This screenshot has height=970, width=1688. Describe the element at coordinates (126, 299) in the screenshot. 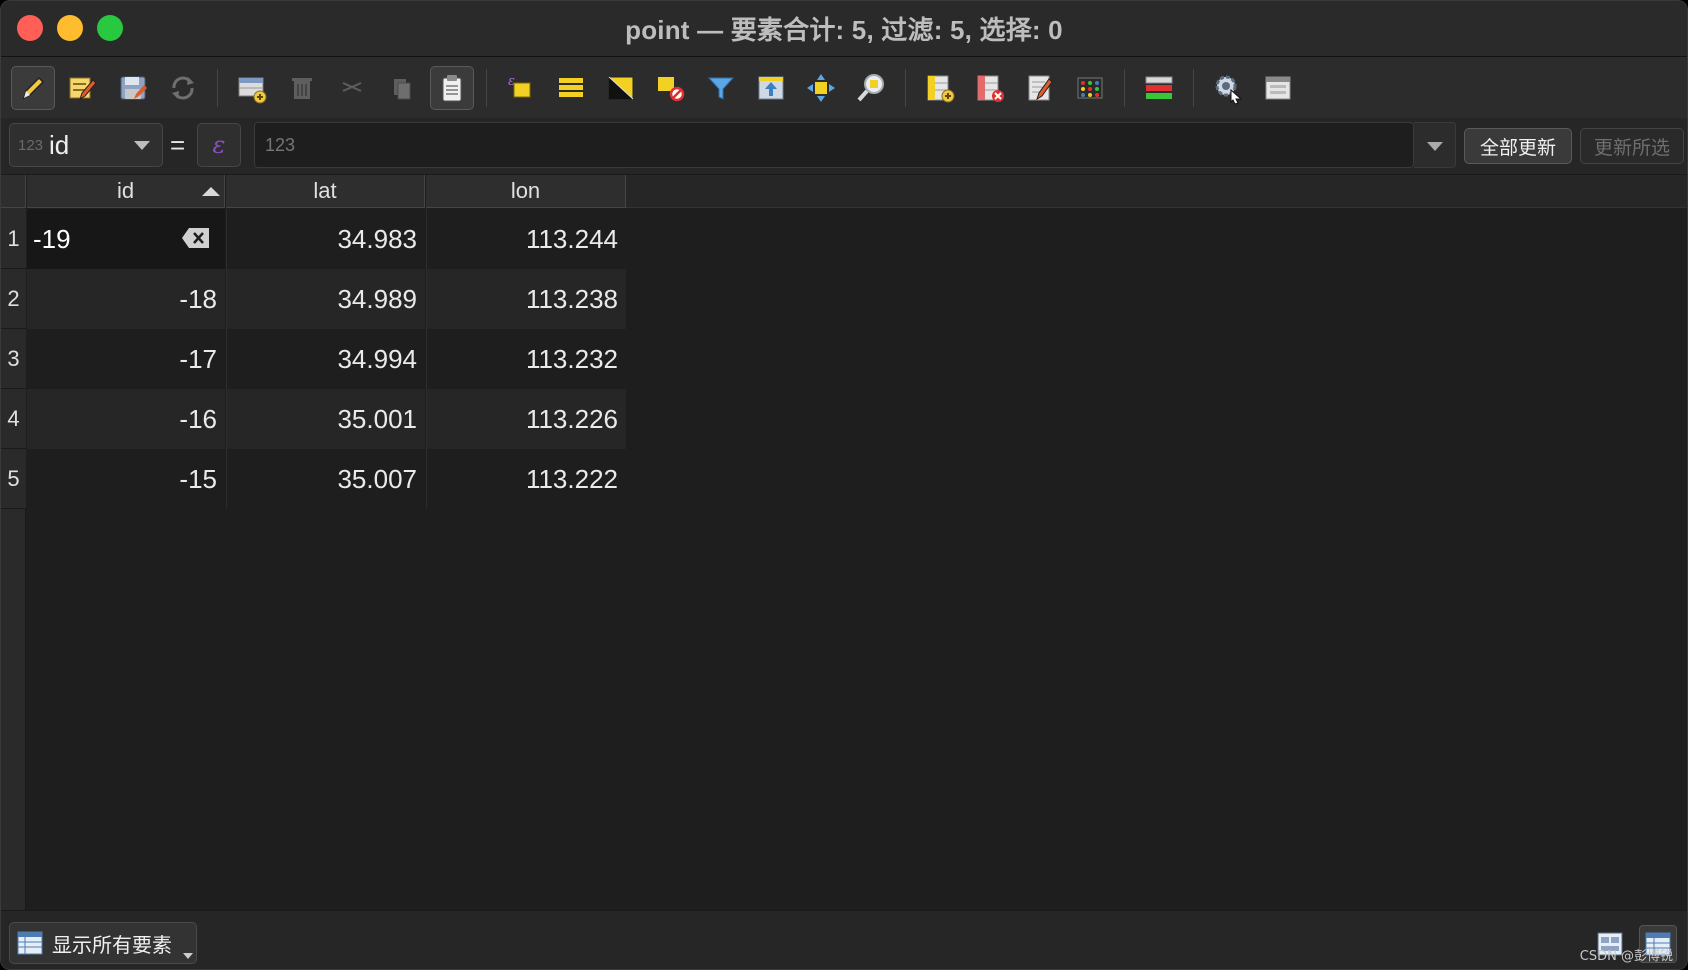

I see `cell-id: -18` at that location.